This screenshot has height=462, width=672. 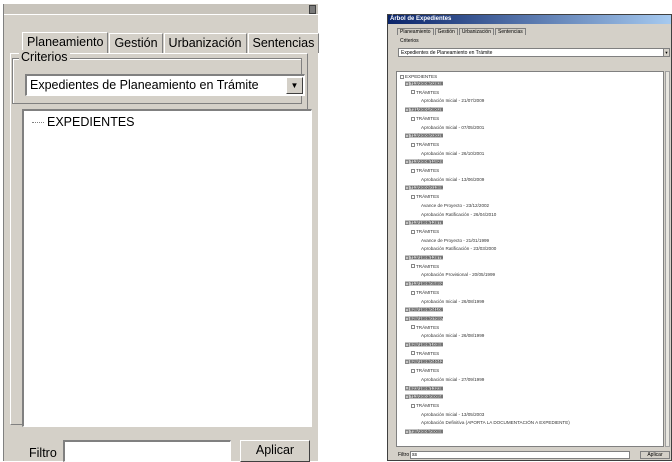 What do you see at coordinates (446, 31) in the screenshot?
I see `rw-tab-gestion: Gestión` at bounding box center [446, 31].